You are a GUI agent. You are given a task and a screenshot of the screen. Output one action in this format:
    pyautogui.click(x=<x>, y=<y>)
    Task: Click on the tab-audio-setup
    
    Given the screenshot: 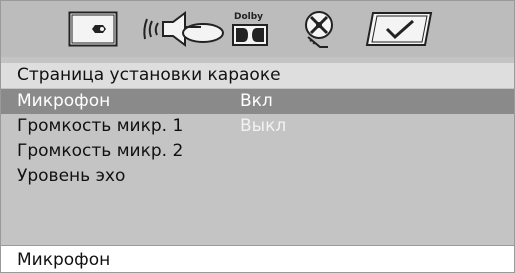 What is the action you would take?
    pyautogui.click(x=183, y=29)
    